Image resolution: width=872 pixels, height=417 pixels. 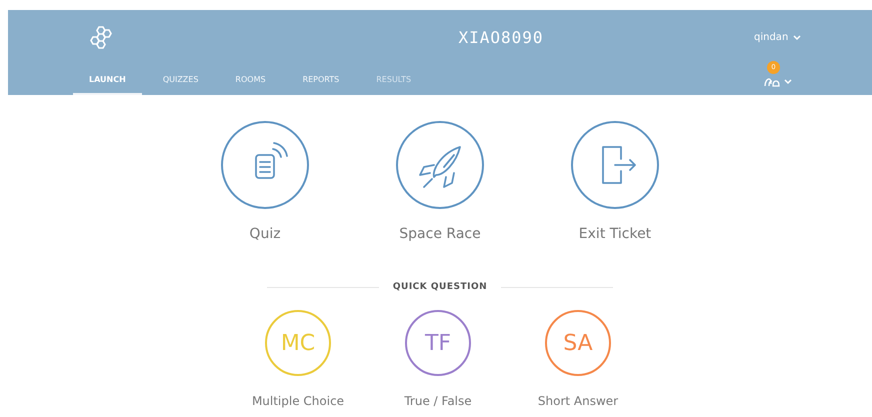 What do you see at coordinates (578, 401) in the screenshot?
I see `question-type-label: Short Answer` at bounding box center [578, 401].